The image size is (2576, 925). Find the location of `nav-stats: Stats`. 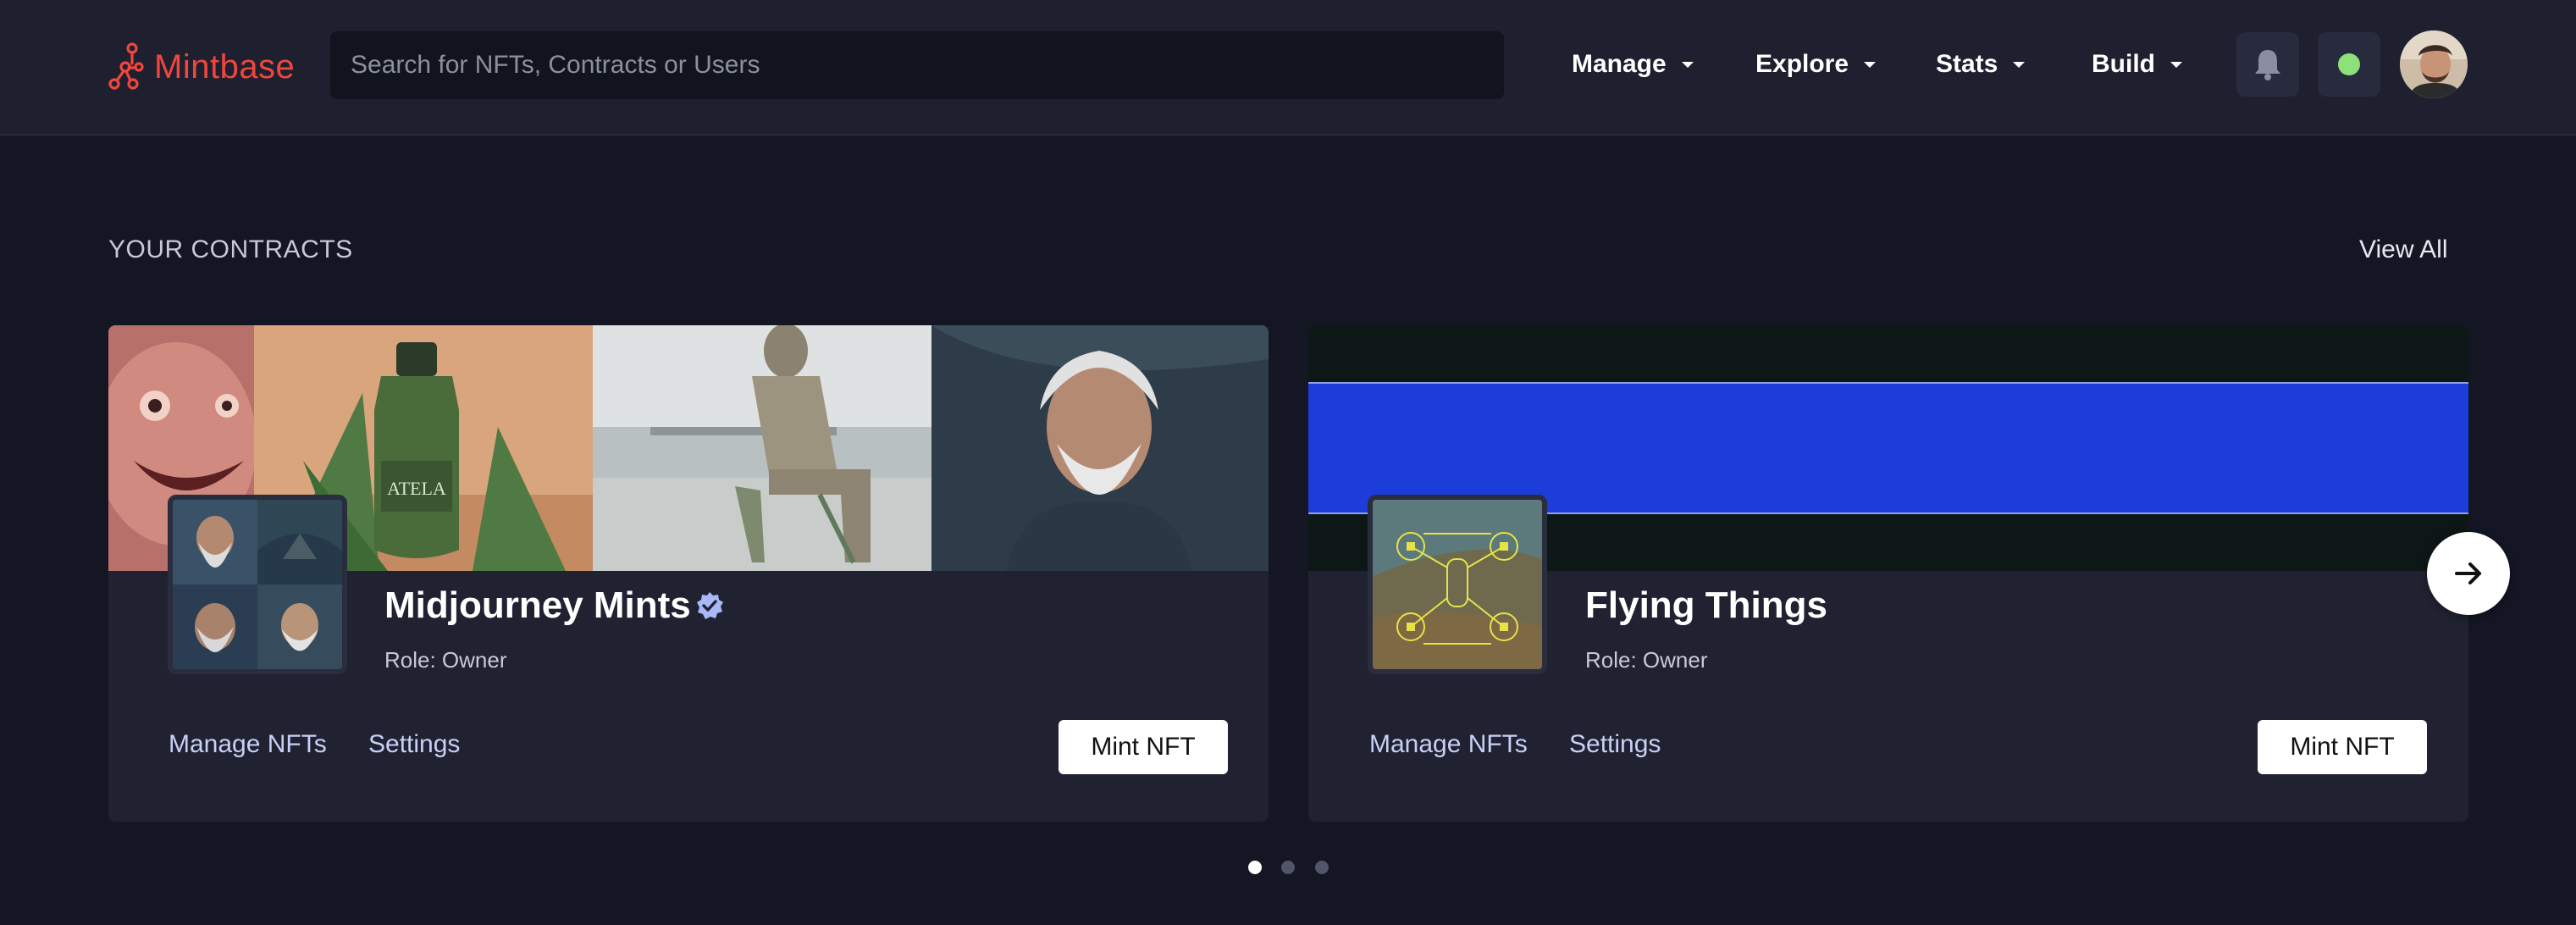

nav-stats: Stats is located at coordinates (1981, 64).